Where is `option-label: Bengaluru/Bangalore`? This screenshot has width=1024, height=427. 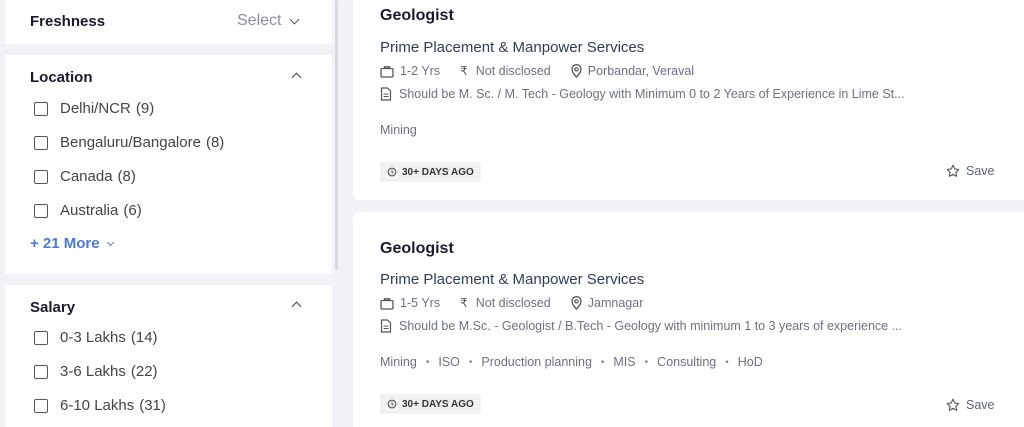 option-label: Bengaluru/Bangalore is located at coordinates (130, 142).